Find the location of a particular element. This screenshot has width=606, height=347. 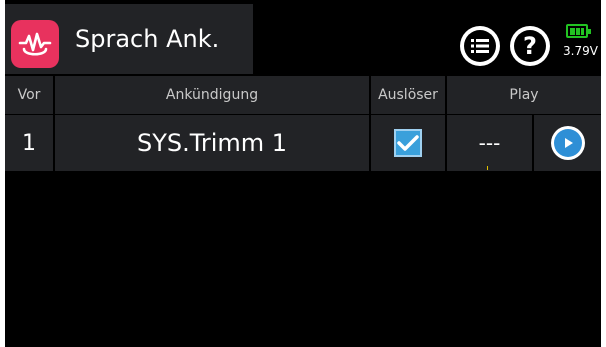

title-block: Sprach Ank. is located at coordinates (129, 39).